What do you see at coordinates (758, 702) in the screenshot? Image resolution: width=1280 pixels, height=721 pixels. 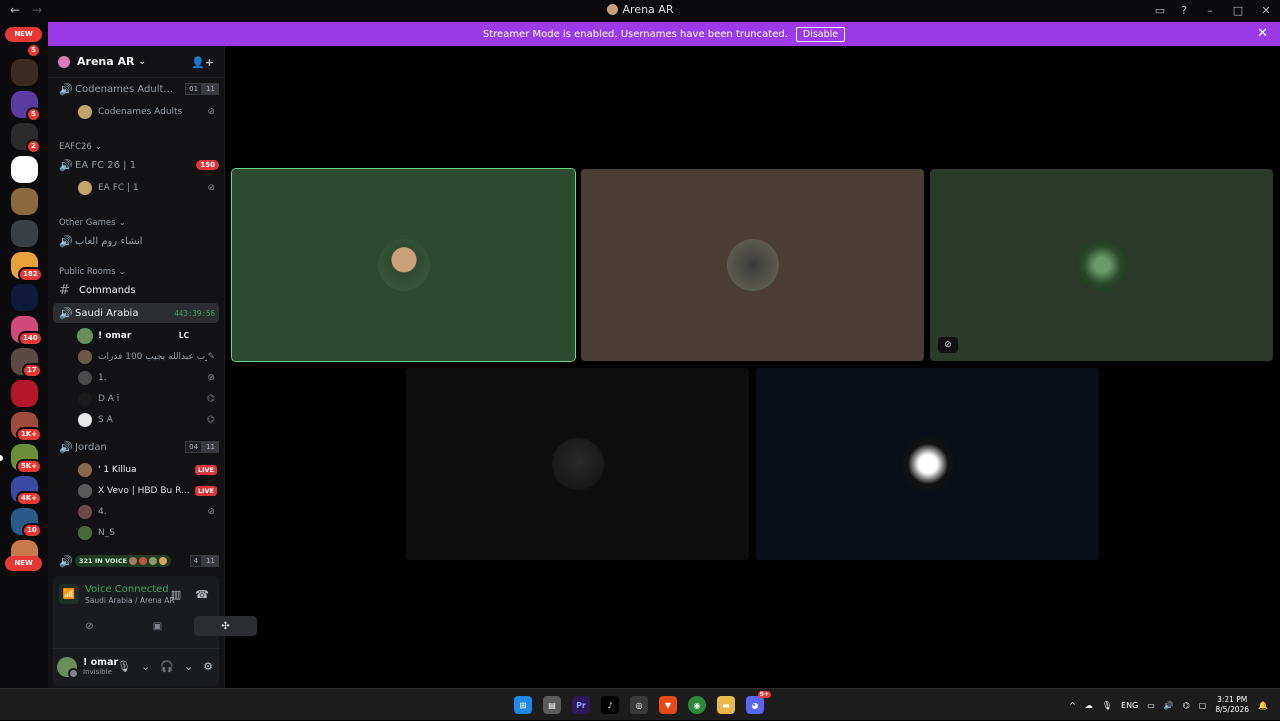 I see `discord-icon: ◕ 9+` at bounding box center [758, 702].